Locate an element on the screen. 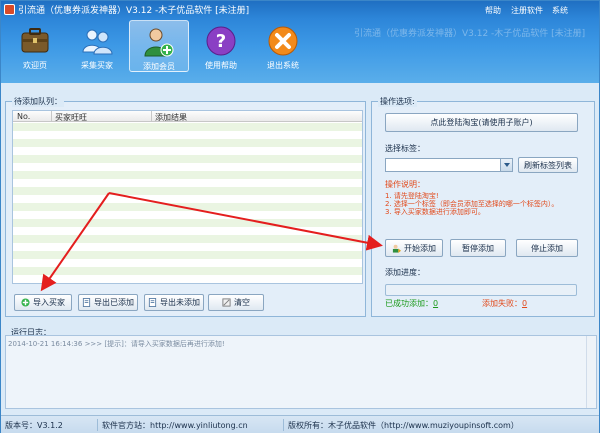  annotation-arrows is located at coordinates (211, 242).